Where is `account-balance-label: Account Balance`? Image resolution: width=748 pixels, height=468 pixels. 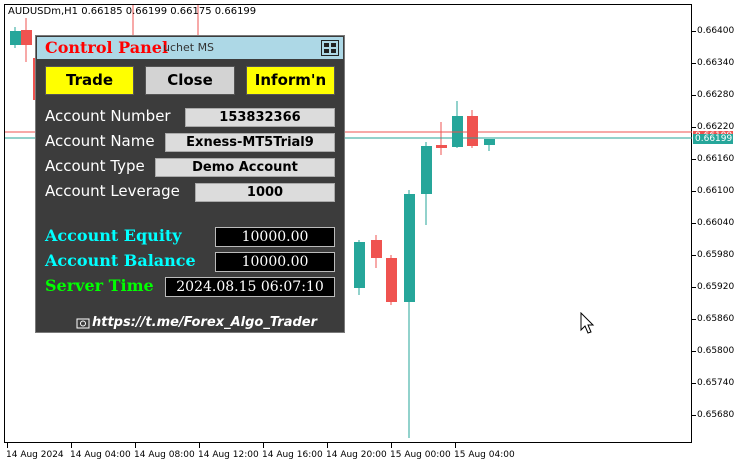 account-balance-label: Account Balance is located at coordinates (120, 260).